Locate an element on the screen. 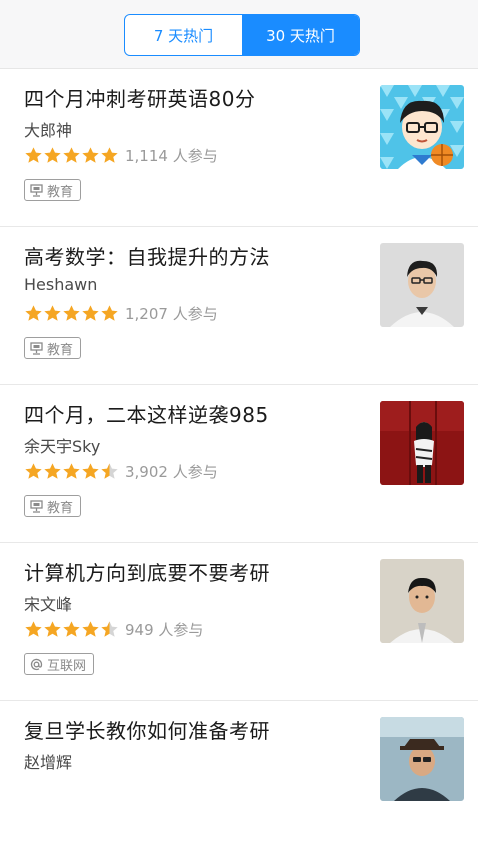 The image size is (478, 859). ranking-period-switch: 7 天热门 30 天热门 is located at coordinates (242, 35).